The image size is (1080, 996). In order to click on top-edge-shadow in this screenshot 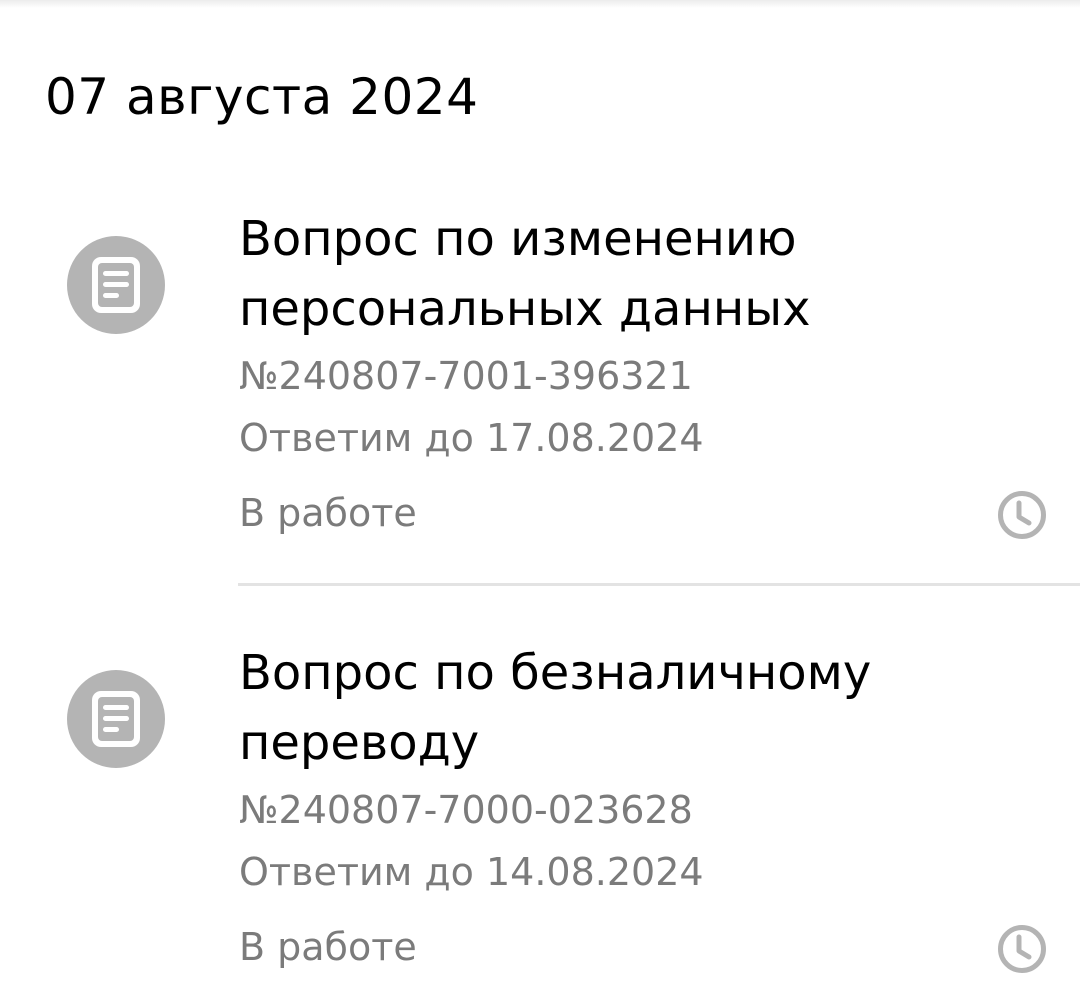, I will do `click(540, 4)`.